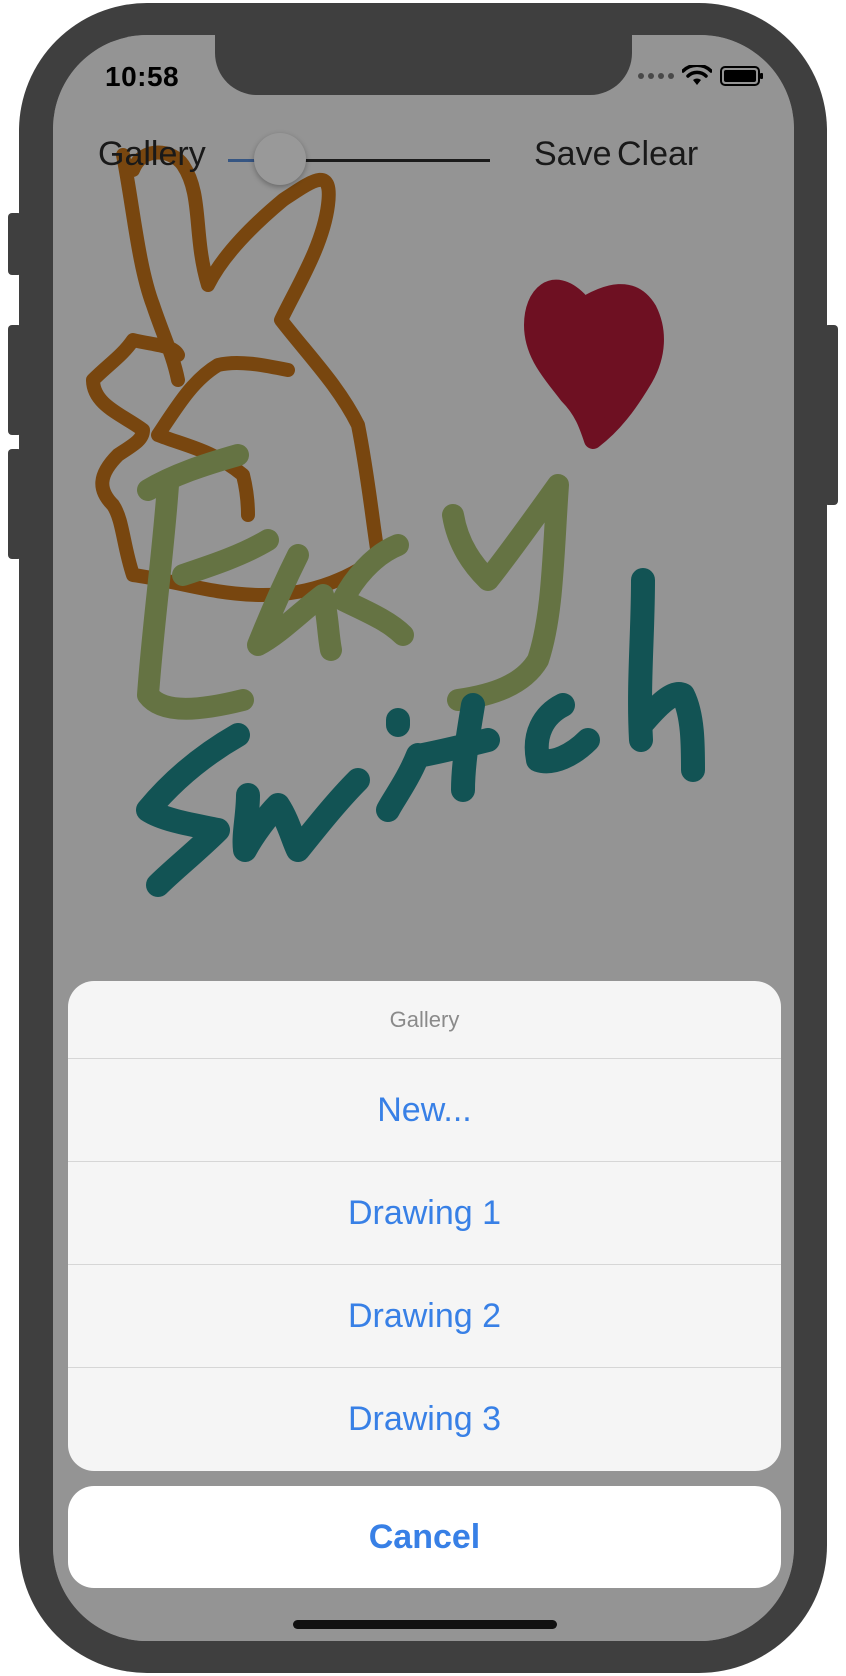  What do you see at coordinates (424, 1020) in the screenshot?
I see `action-sheet-title: Gallery` at bounding box center [424, 1020].